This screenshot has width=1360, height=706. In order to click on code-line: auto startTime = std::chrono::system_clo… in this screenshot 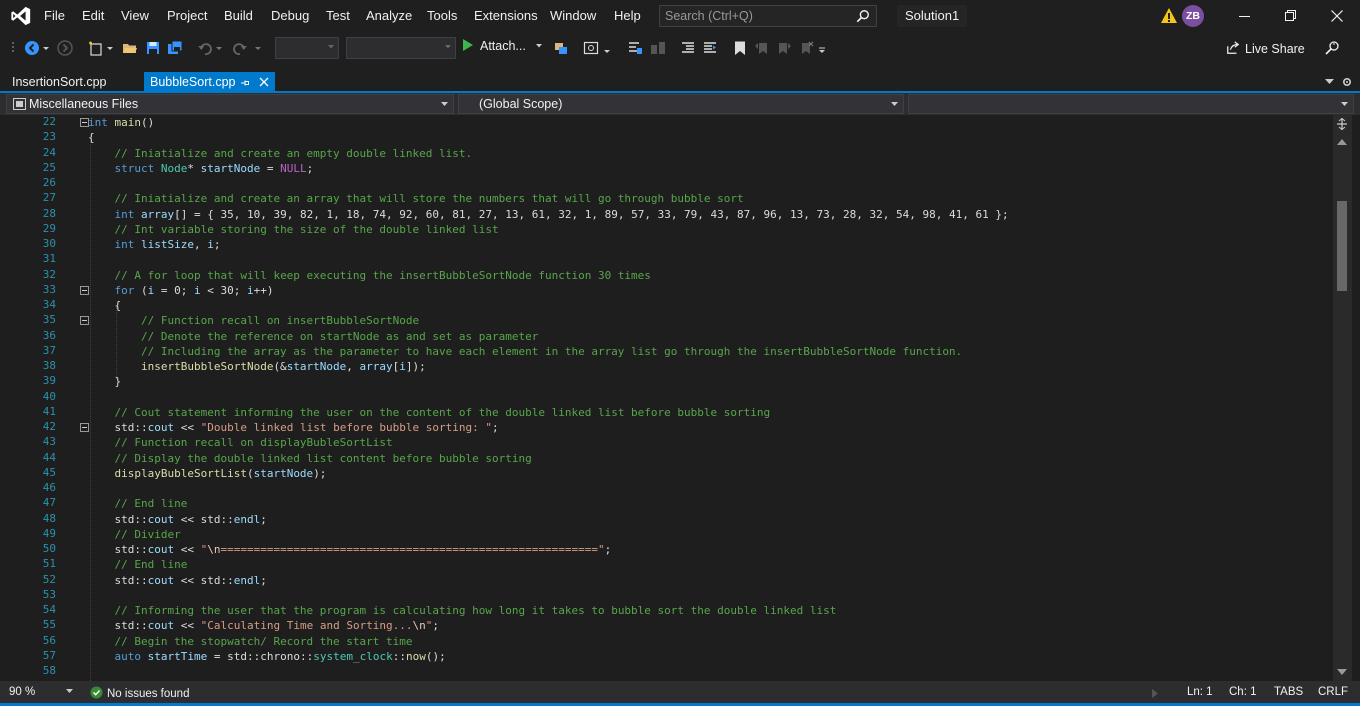, I will do `click(267, 656)`.